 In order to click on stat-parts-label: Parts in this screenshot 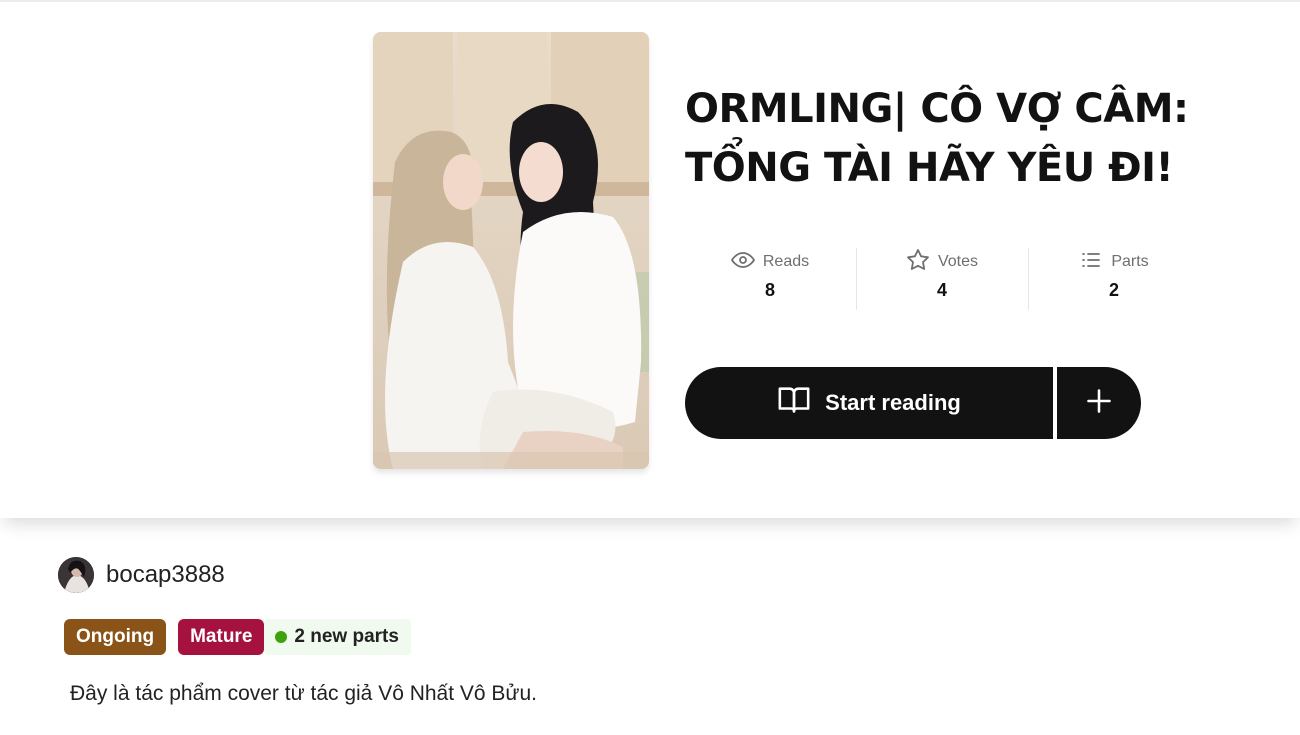, I will do `click(1130, 261)`.